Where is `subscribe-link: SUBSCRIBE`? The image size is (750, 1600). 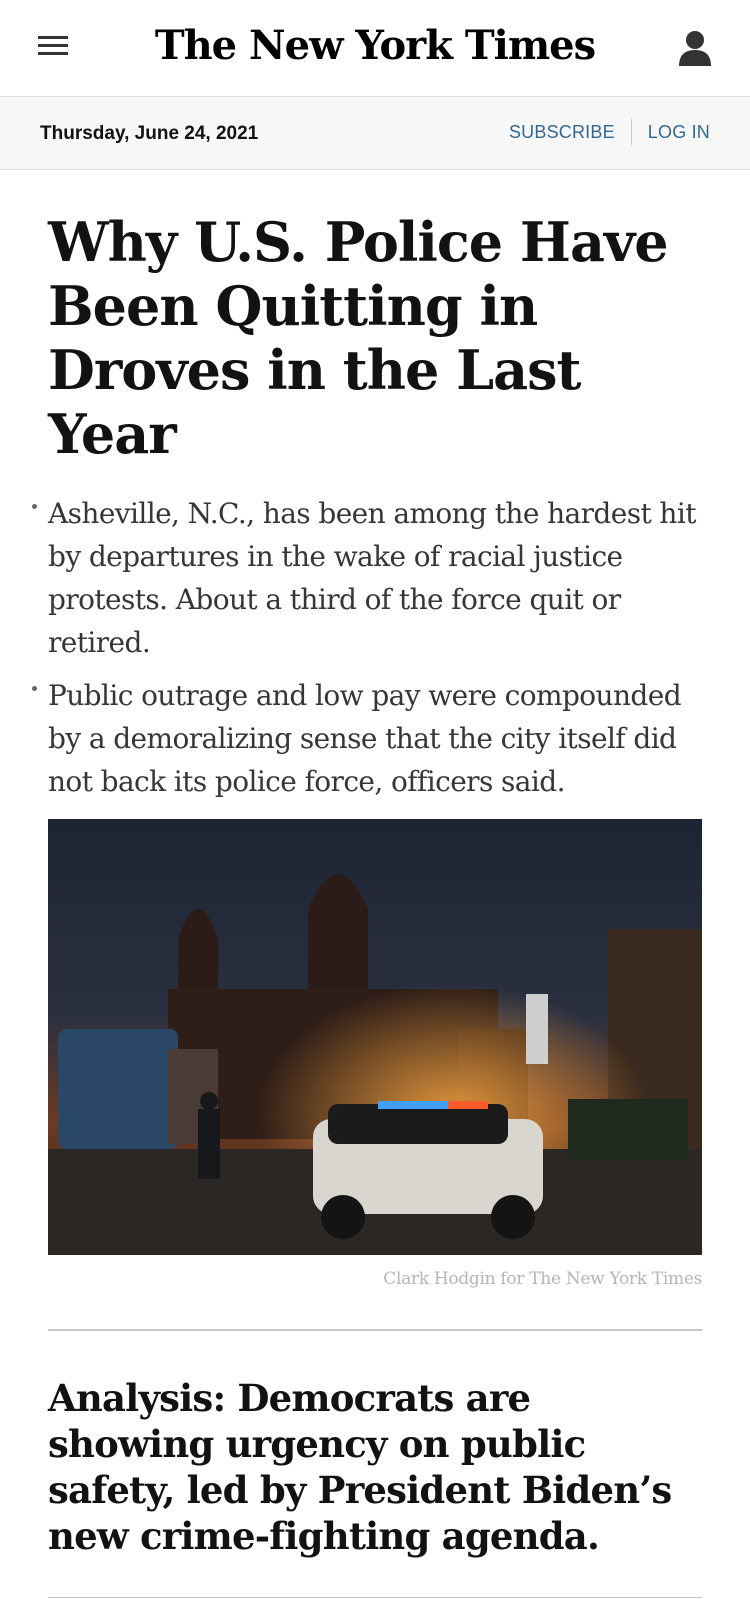
subscribe-link: SUBSCRIBE is located at coordinates (562, 132).